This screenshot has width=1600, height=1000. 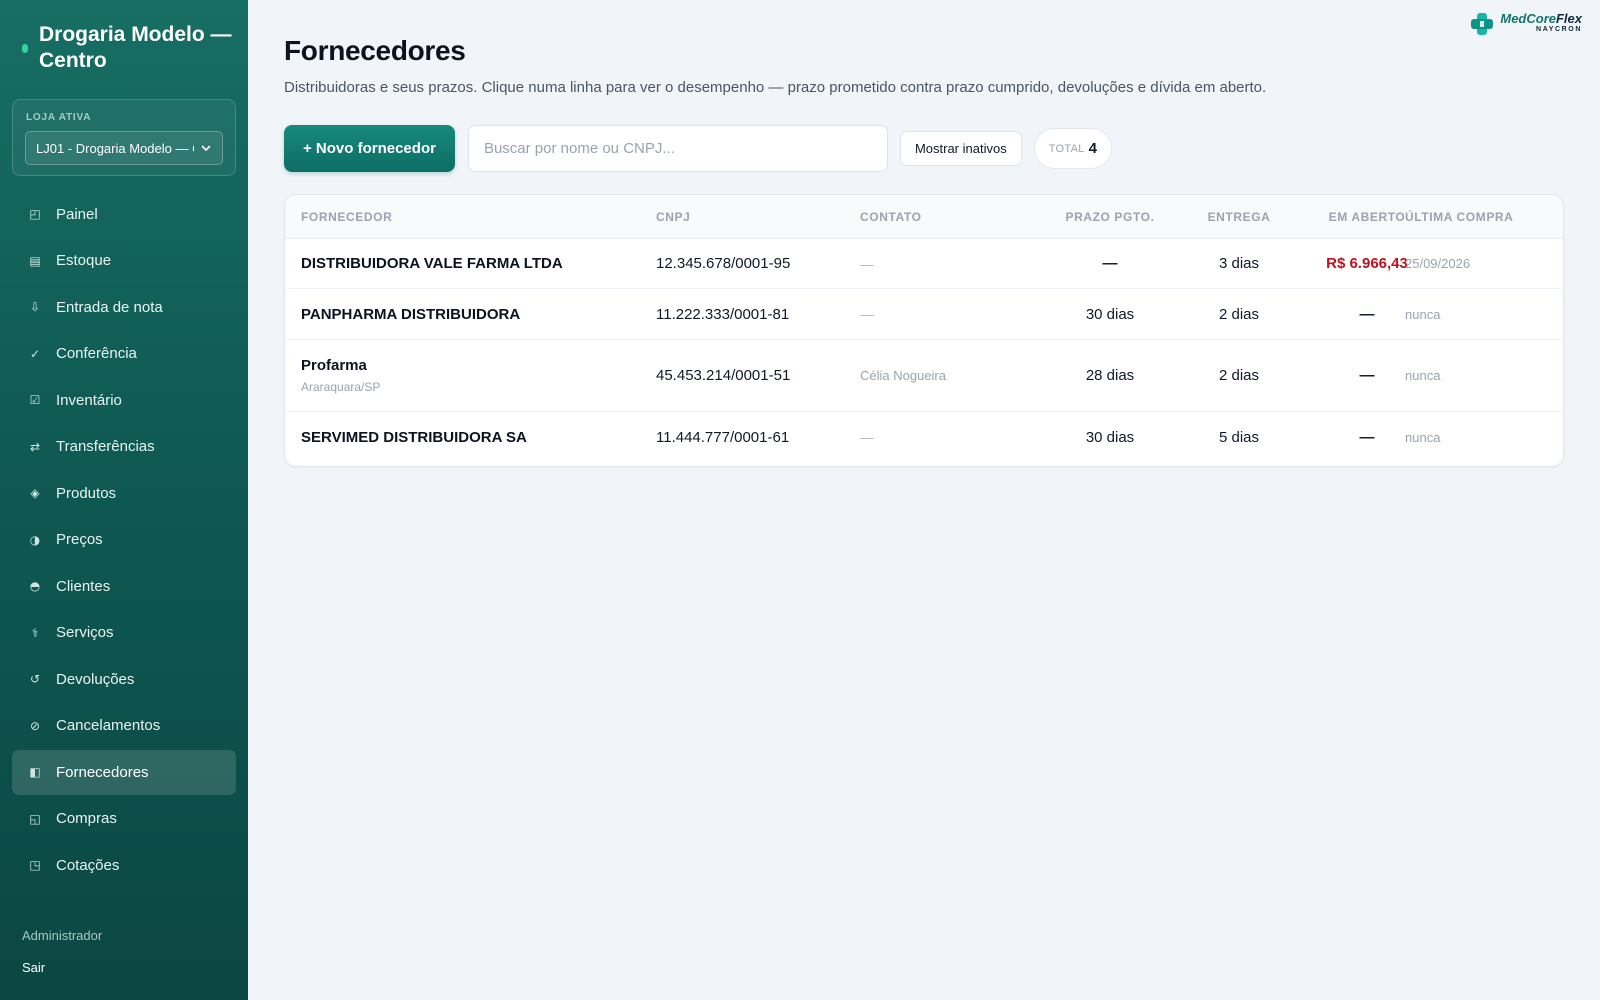 What do you see at coordinates (1367, 263) in the screenshot?
I see `supplier-open-amount: R$ 6.966,43` at bounding box center [1367, 263].